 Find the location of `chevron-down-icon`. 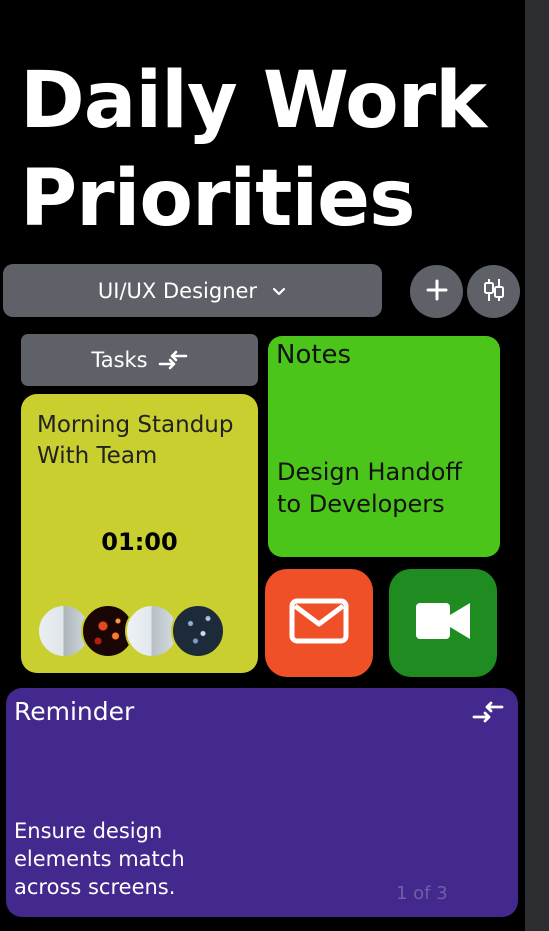

chevron-down-icon is located at coordinates (279, 291).